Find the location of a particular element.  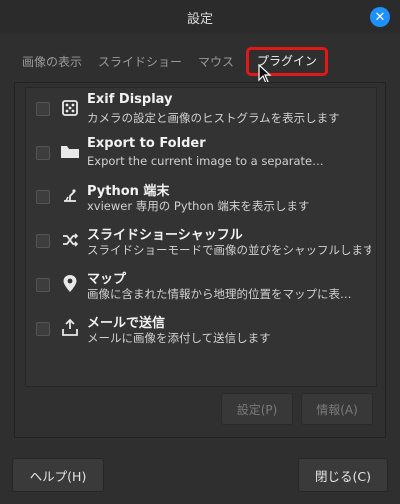

plugin-description: xviewer 専用の Python 端末を表示します is located at coordinates (198, 206).